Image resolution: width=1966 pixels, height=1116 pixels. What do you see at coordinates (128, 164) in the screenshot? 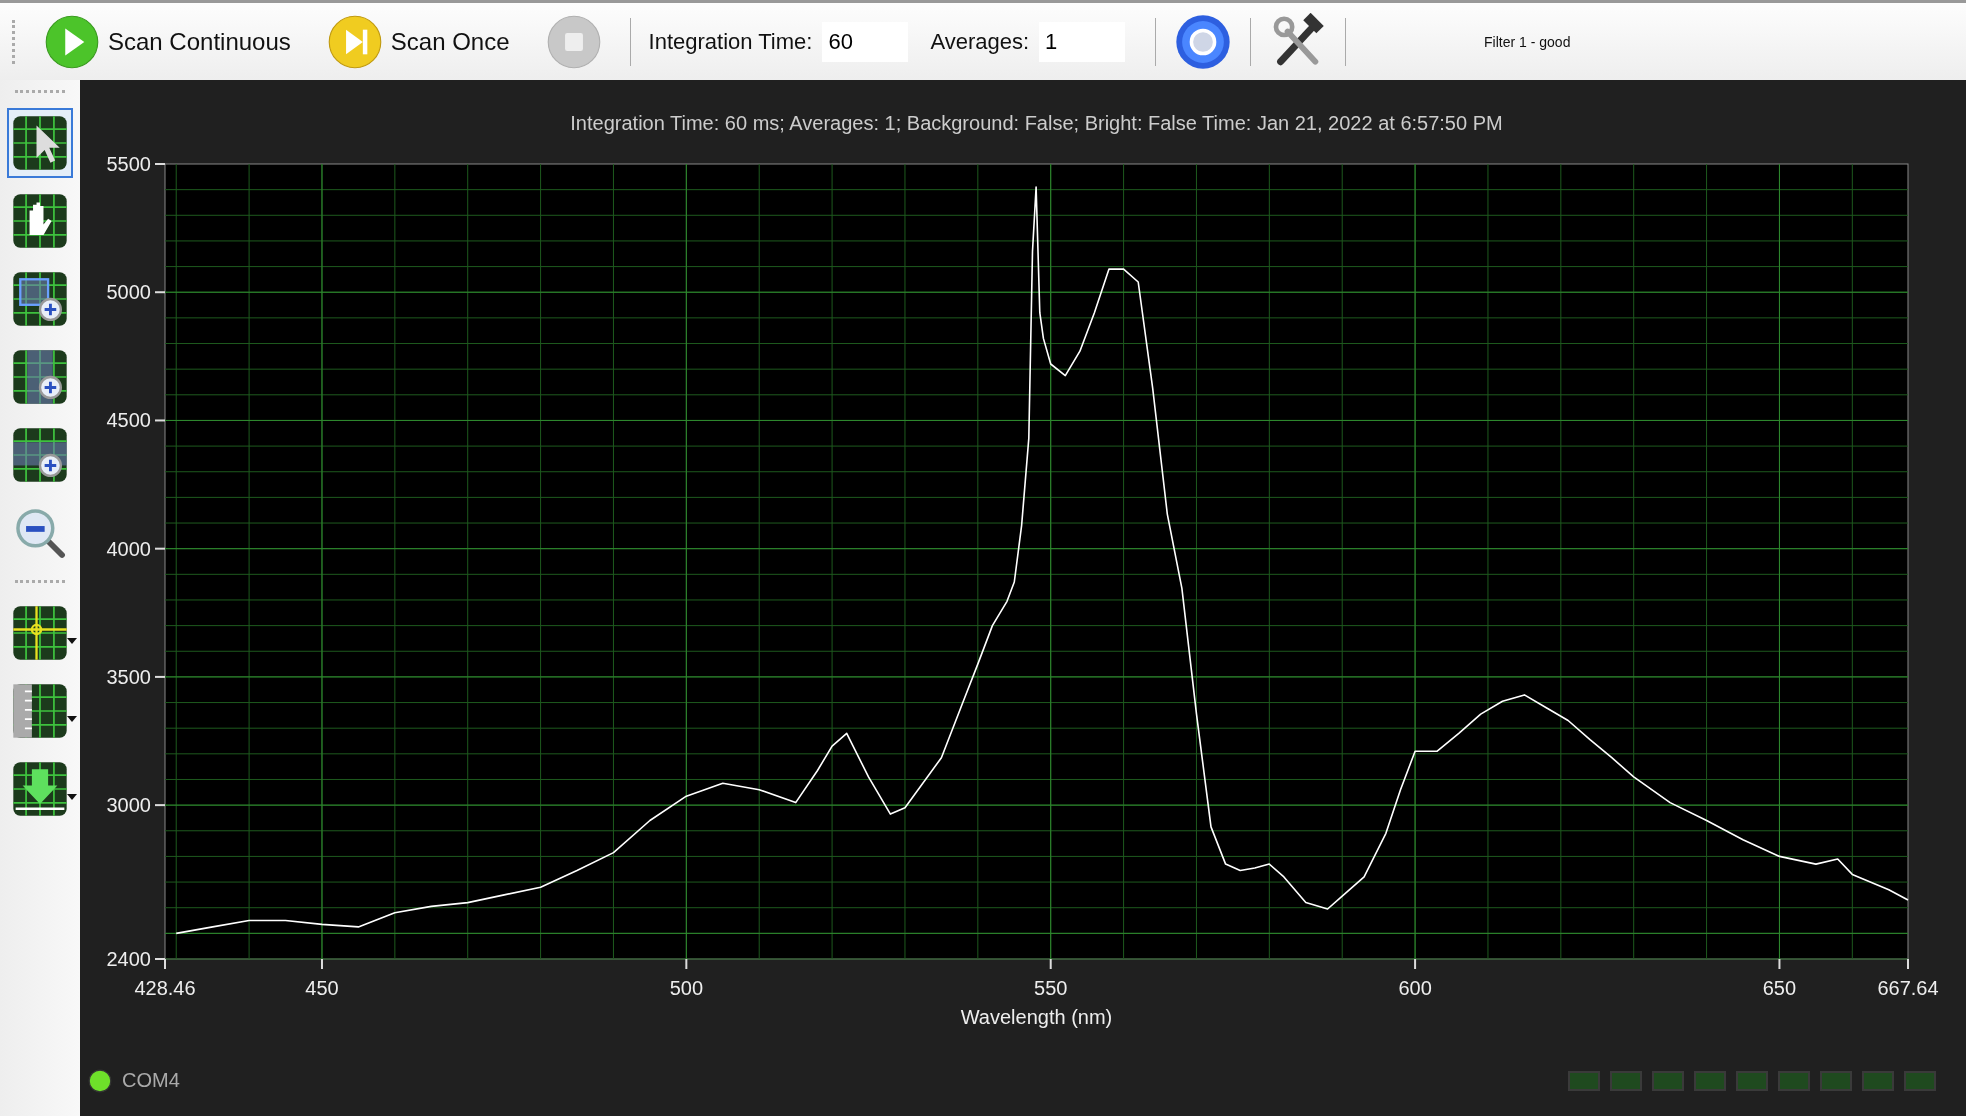
I see `y-tick-label: 5500` at bounding box center [128, 164].